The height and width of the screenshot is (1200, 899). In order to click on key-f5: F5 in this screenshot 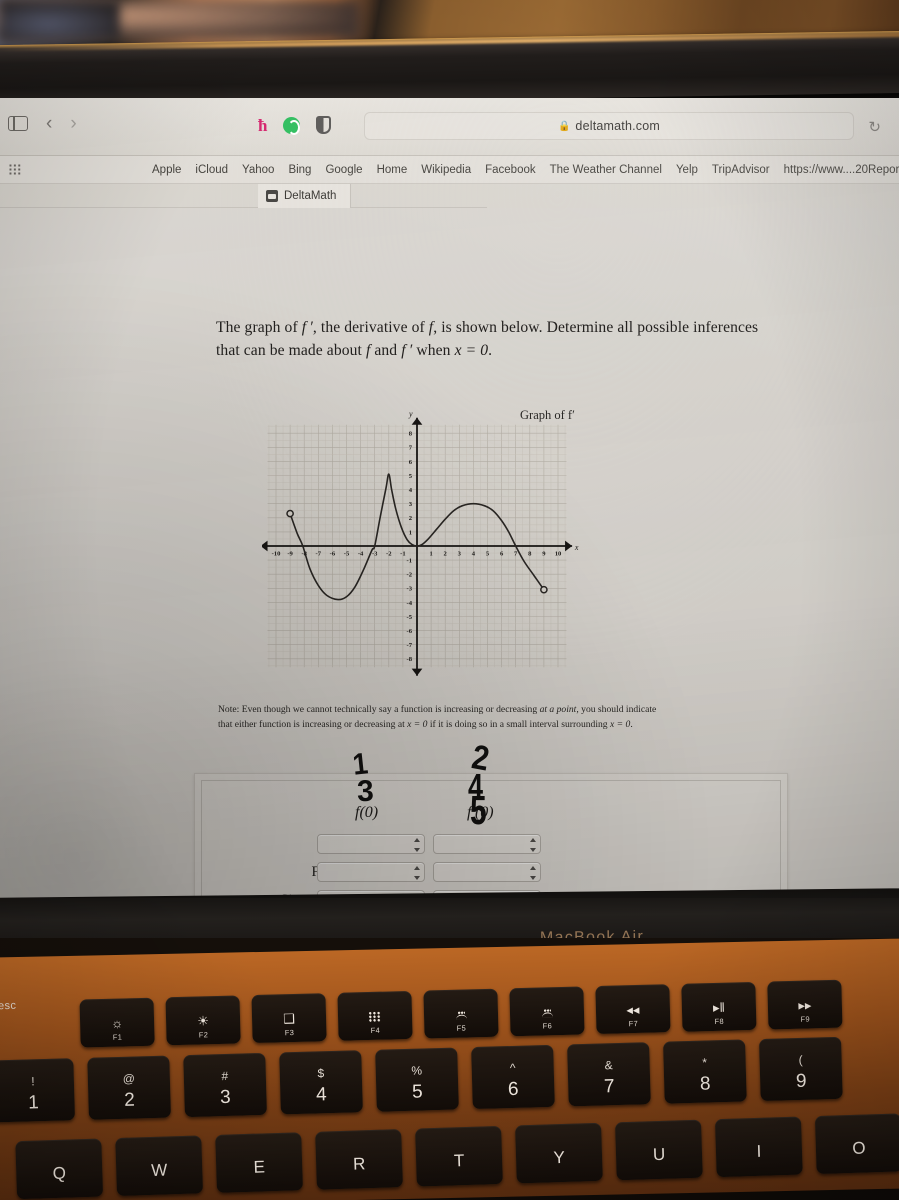, I will do `click(461, 1013)`.